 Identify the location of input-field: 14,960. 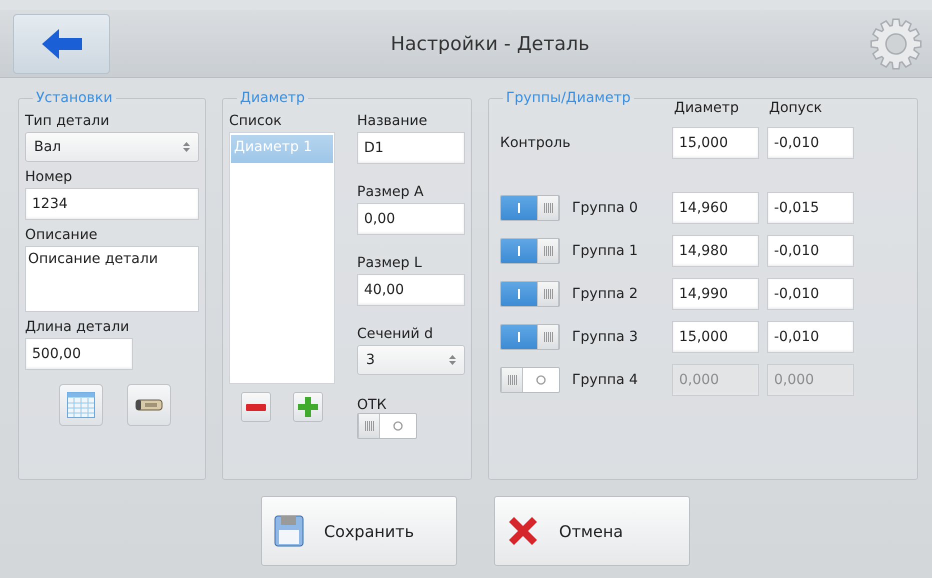
(715, 208).